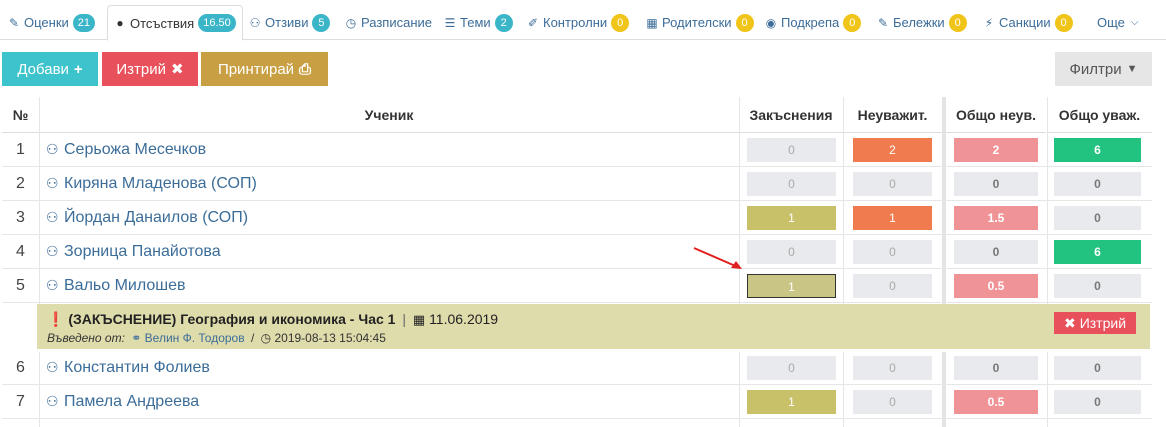 The height and width of the screenshot is (427, 1166). What do you see at coordinates (791, 286) in the screenshot?
I see `late-count-selected: 1` at bounding box center [791, 286].